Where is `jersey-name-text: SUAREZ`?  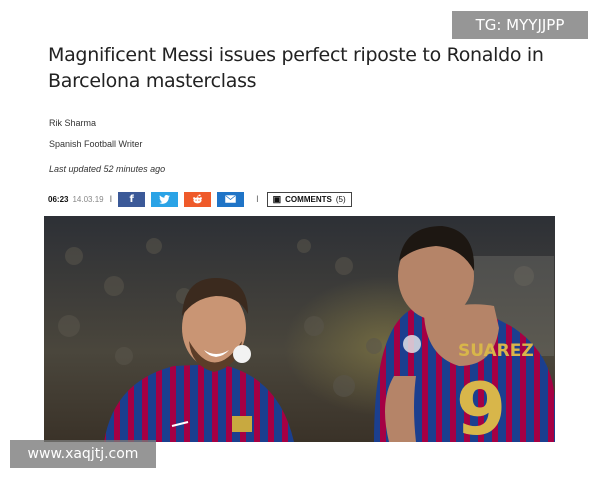
jersey-name-text: SUAREZ is located at coordinates (496, 351).